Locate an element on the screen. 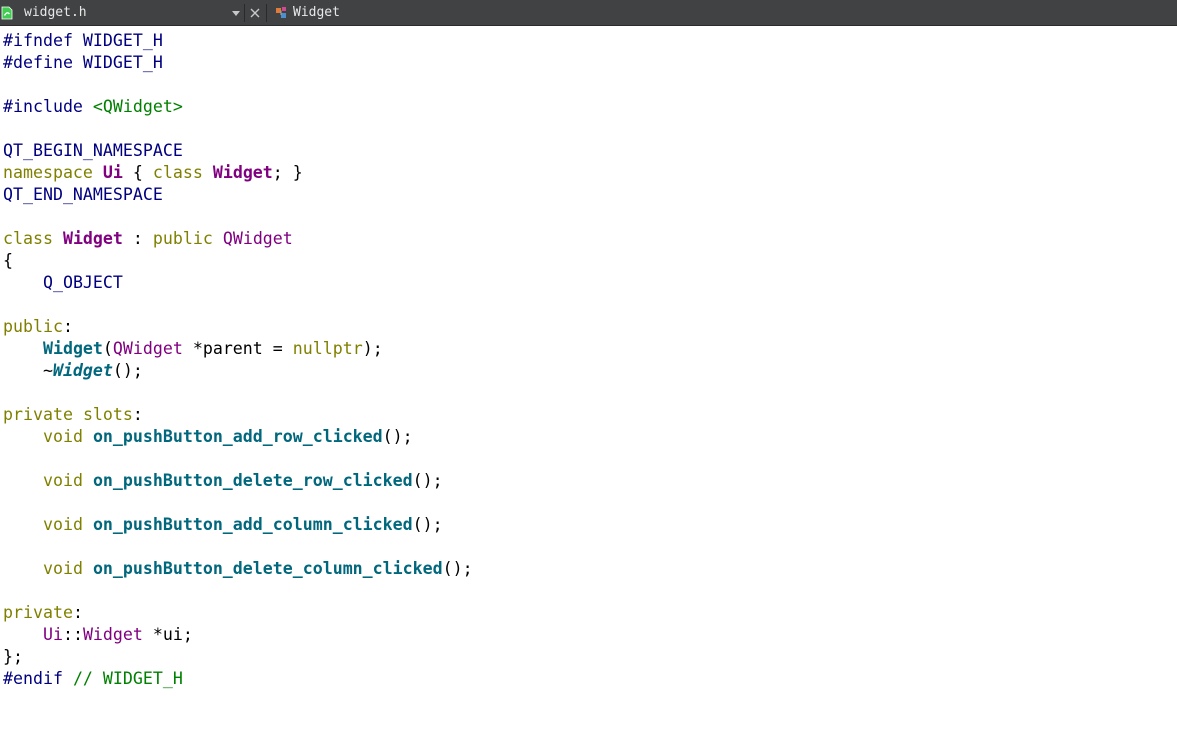 This screenshot has height=749, width=1177. code-token: nullptr is located at coordinates (327, 348).